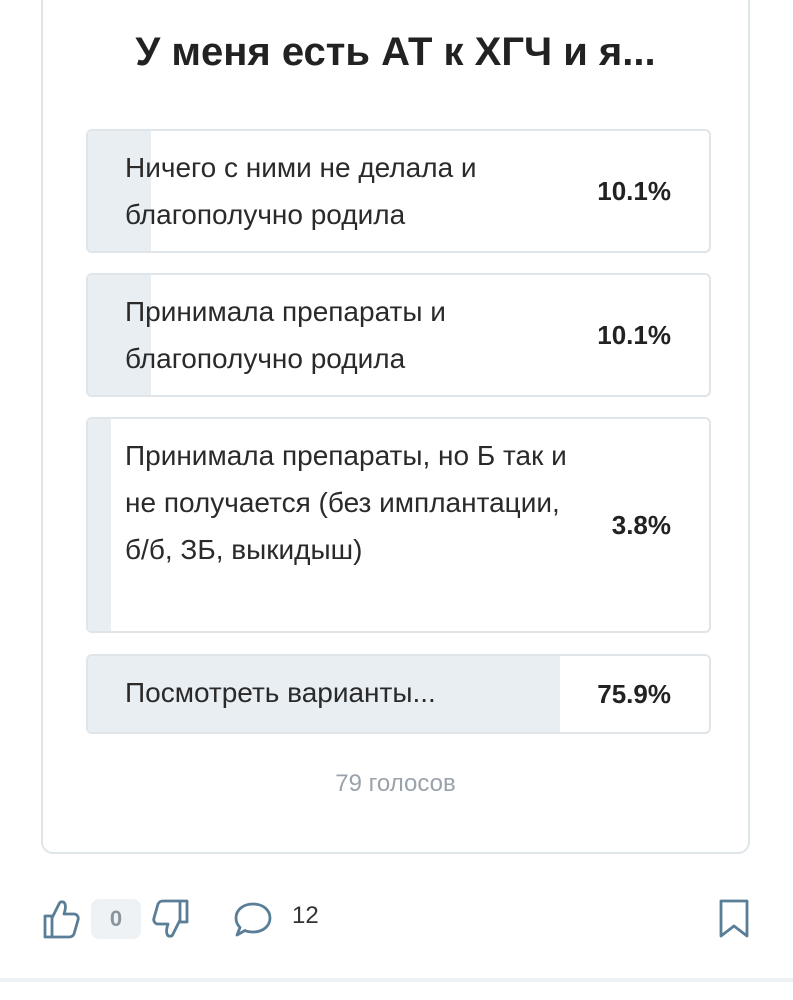  Describe the element at coordinates (396, 920) in the screenshot. I see `post-actions-bar: 0 12` at that location.